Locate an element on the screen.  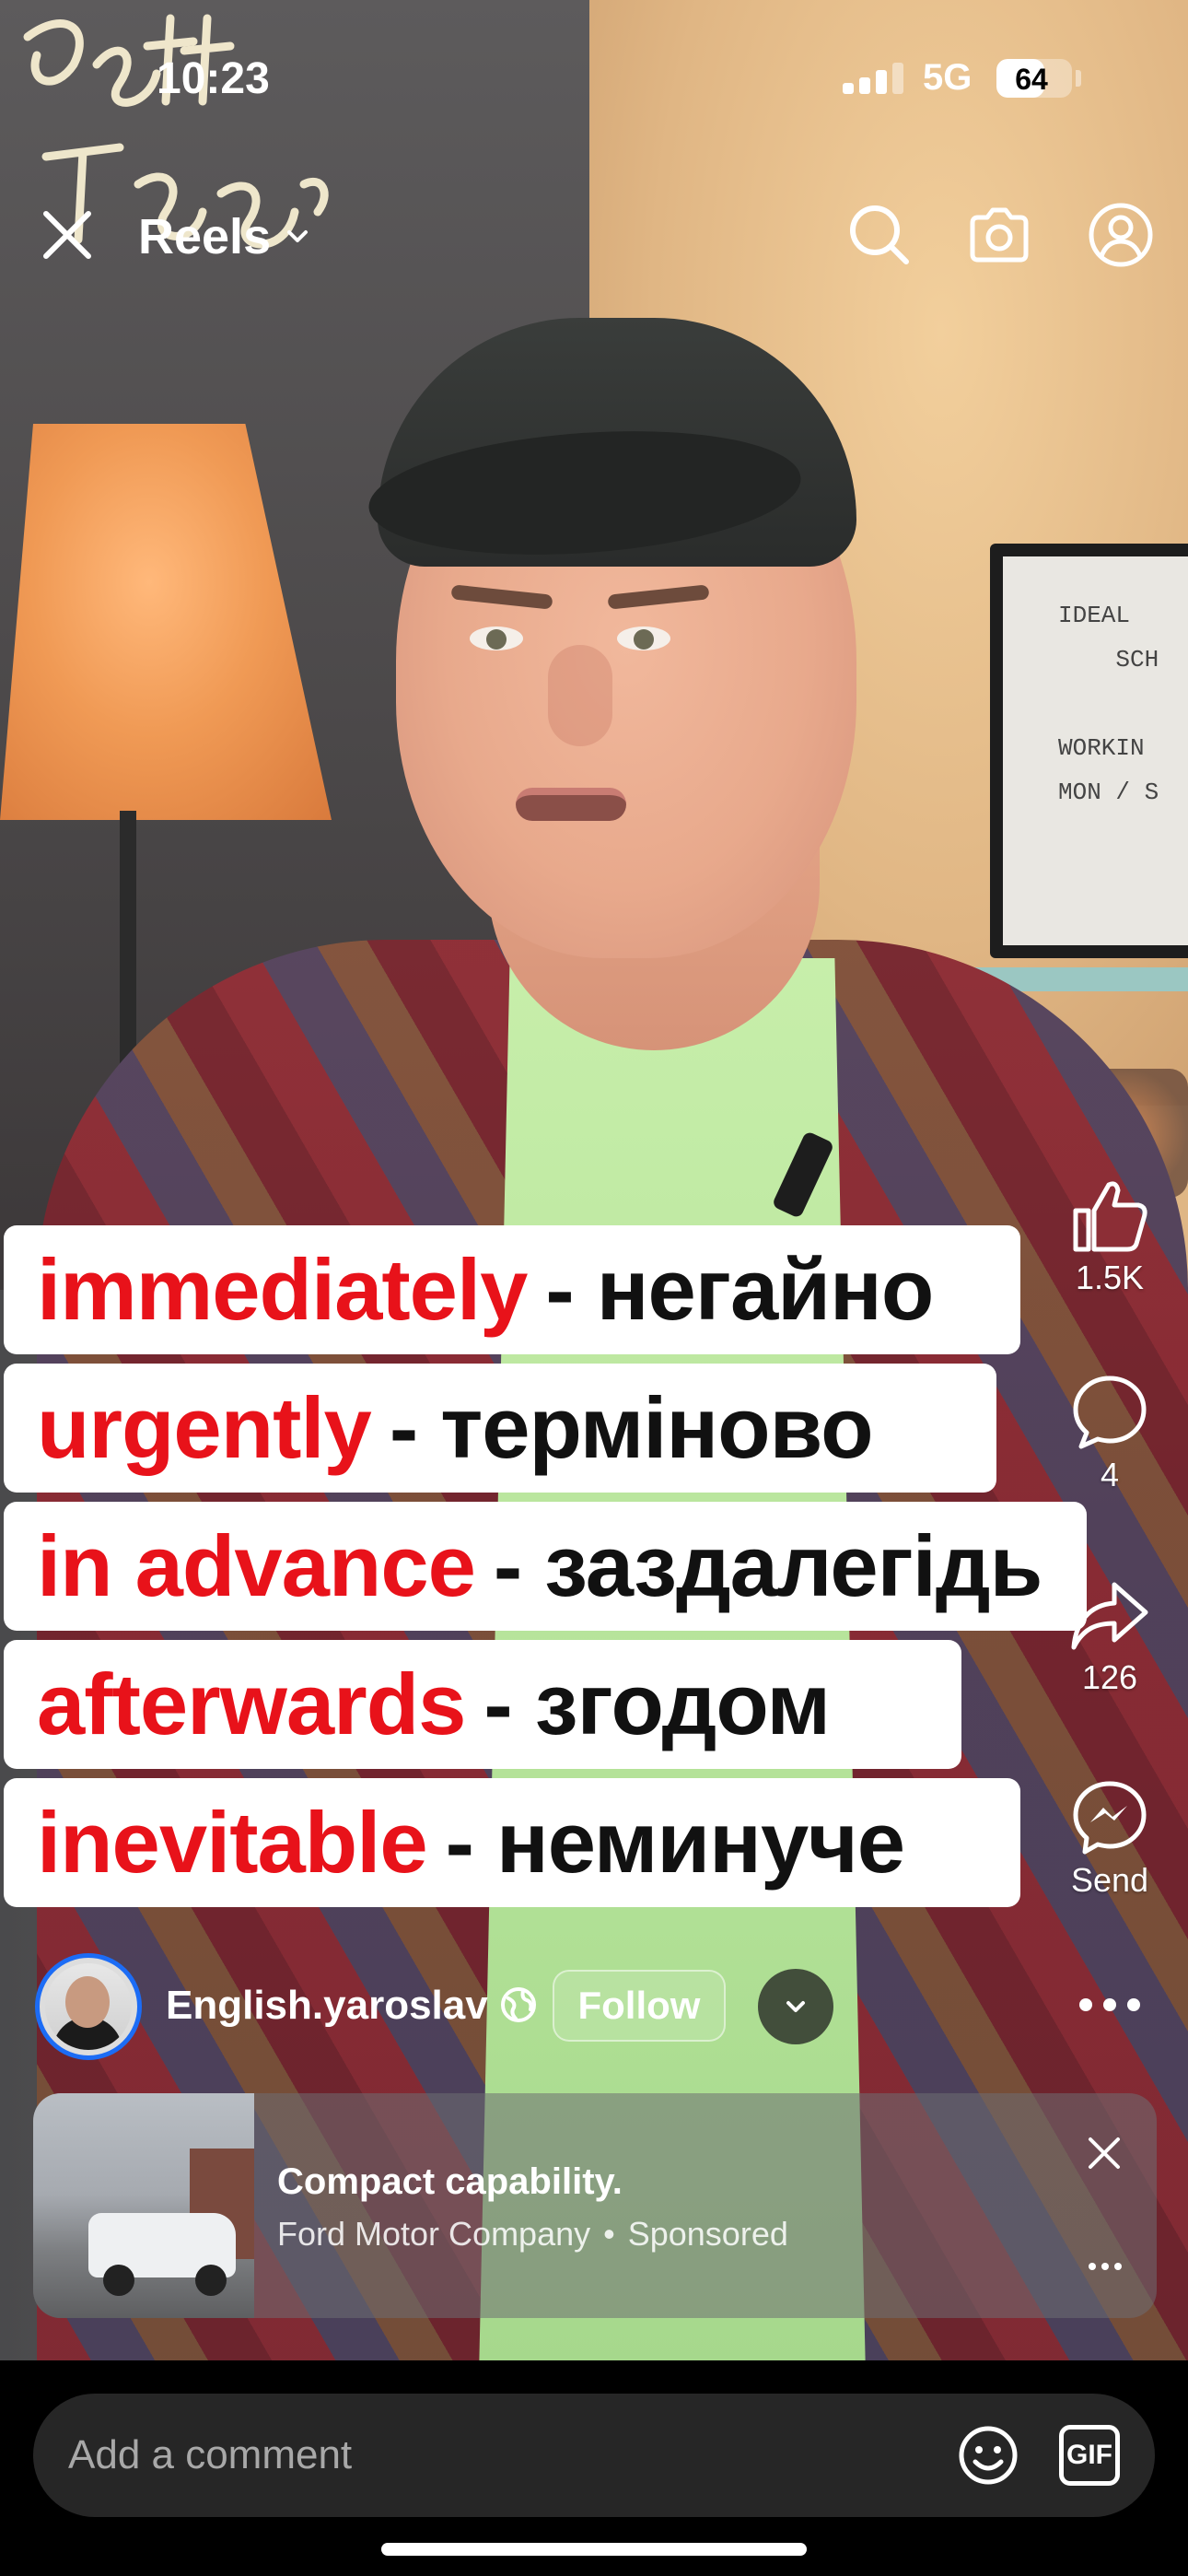
gif-button: GIF is located at coordinates (1089, 2455).